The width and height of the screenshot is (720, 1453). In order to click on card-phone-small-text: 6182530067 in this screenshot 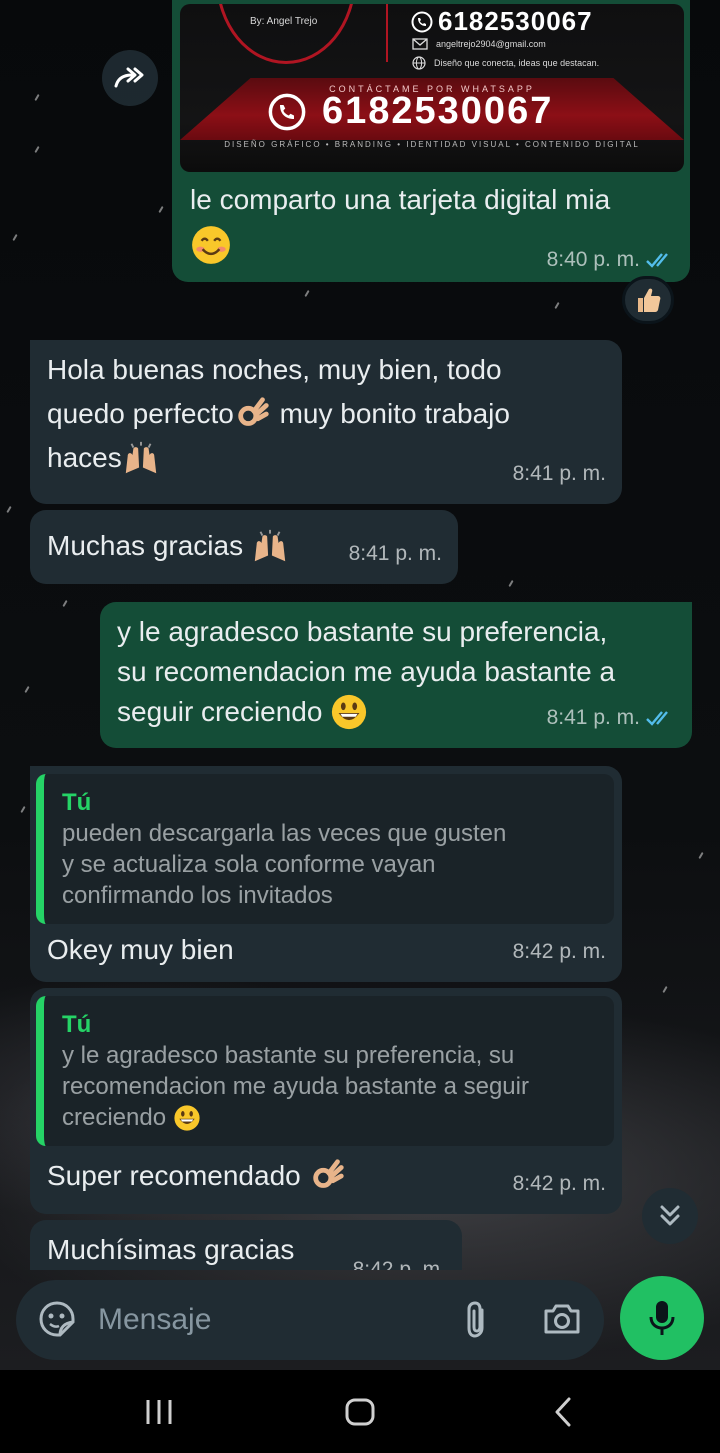, I will do `click(515, 21)`.